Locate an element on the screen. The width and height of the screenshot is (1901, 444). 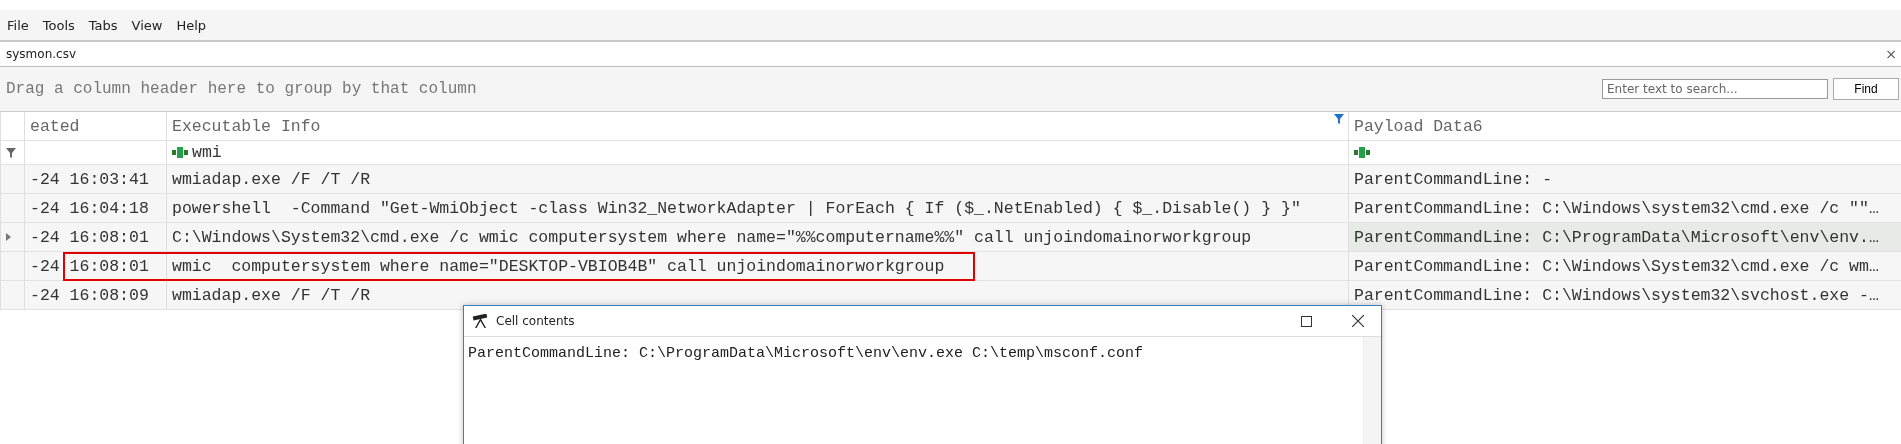
cell-contents-text: ParentCommandLine: C:\ProgramData\Microsoft\env\env.exe C:\temp\msconf.conf is located at coordinates (806, 354).